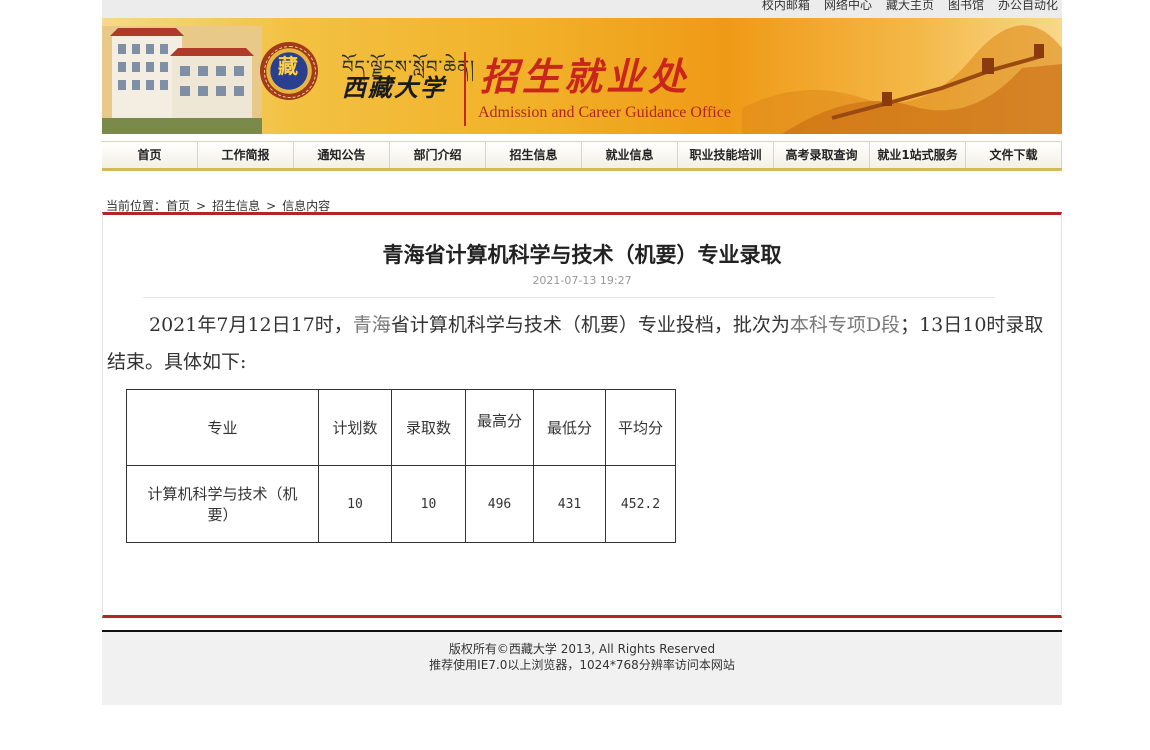  I want to click on top-link-library: 图书馆, so click(966, 6).